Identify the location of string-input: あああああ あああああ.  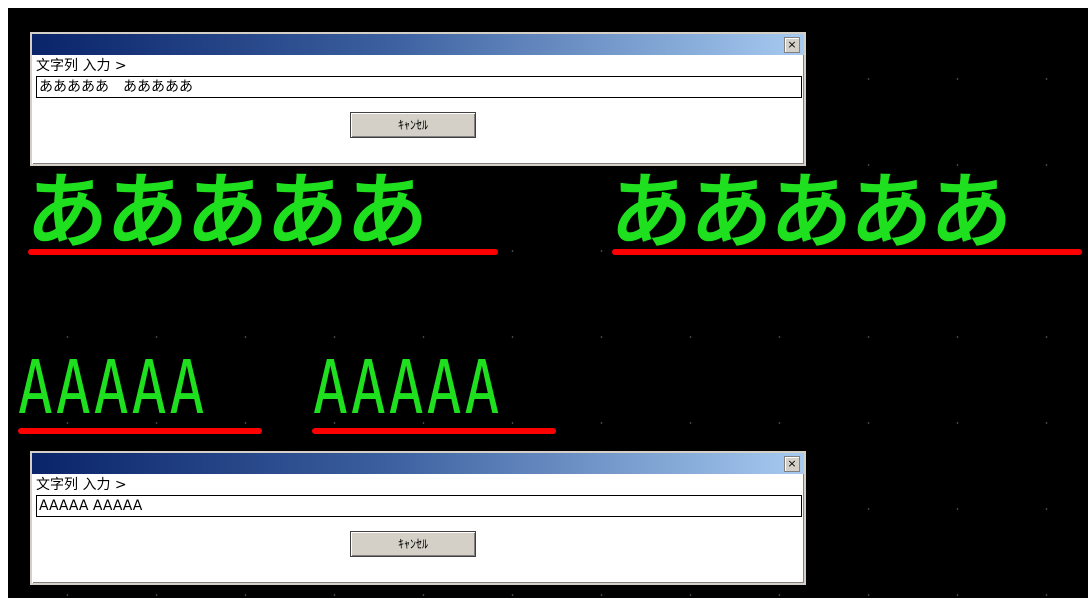
(419, 87).